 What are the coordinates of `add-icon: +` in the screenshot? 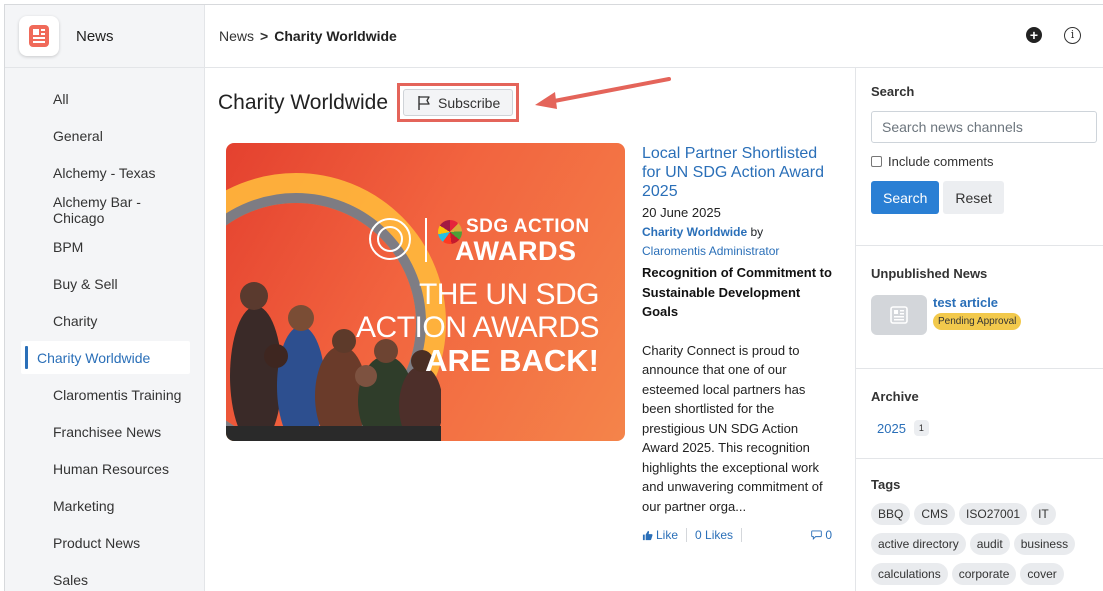 It's located at (1034, 35).